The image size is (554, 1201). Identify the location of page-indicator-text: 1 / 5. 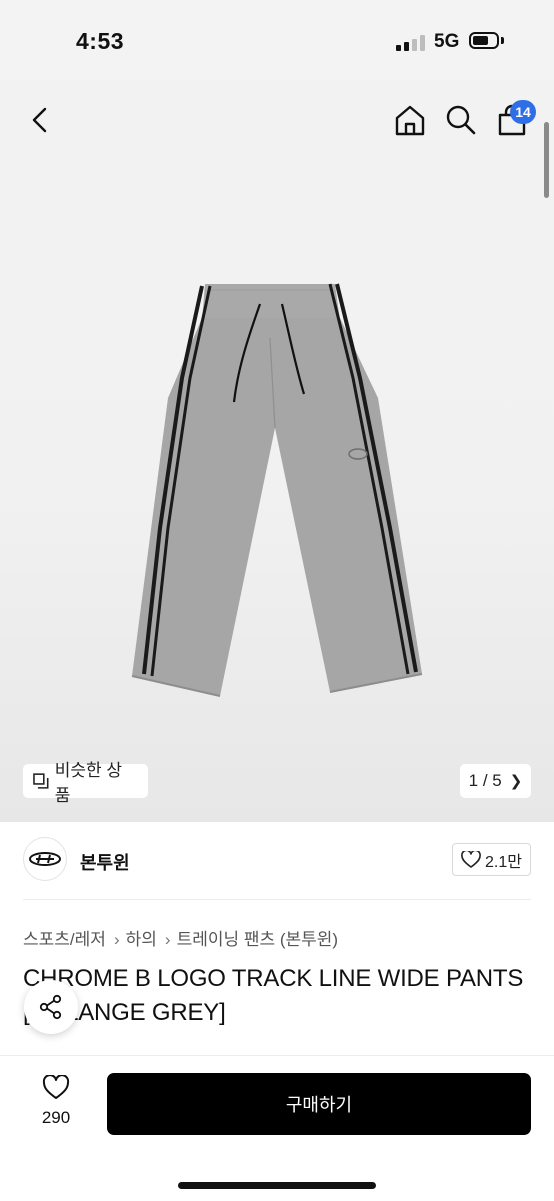
(485, 780).